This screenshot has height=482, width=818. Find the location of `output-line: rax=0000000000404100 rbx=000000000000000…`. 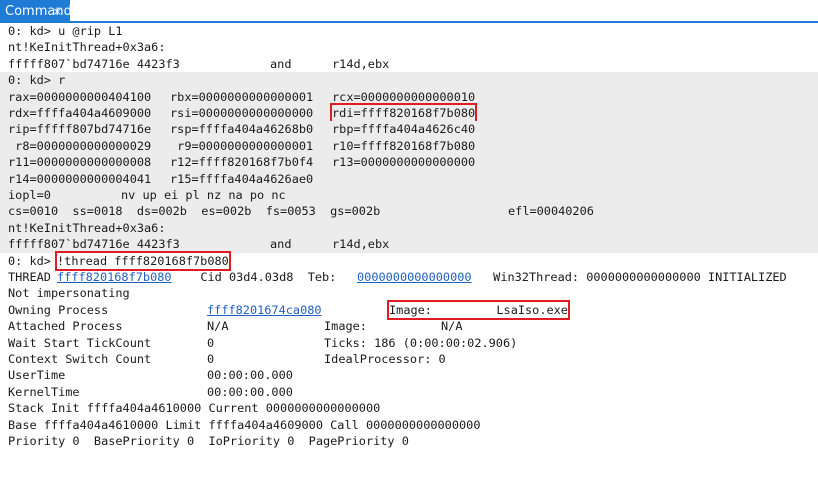

output-line: rax=0000000000404100 rbx=000000000000000… is located at coordinates (409, 96).